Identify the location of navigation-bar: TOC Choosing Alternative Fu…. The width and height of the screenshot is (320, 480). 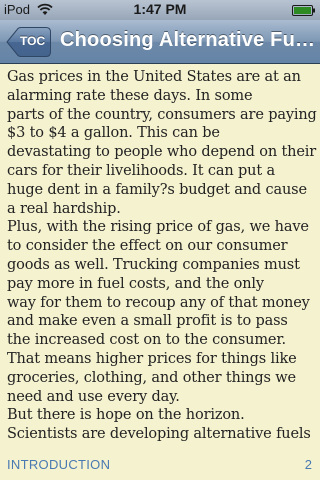
(160, 42).